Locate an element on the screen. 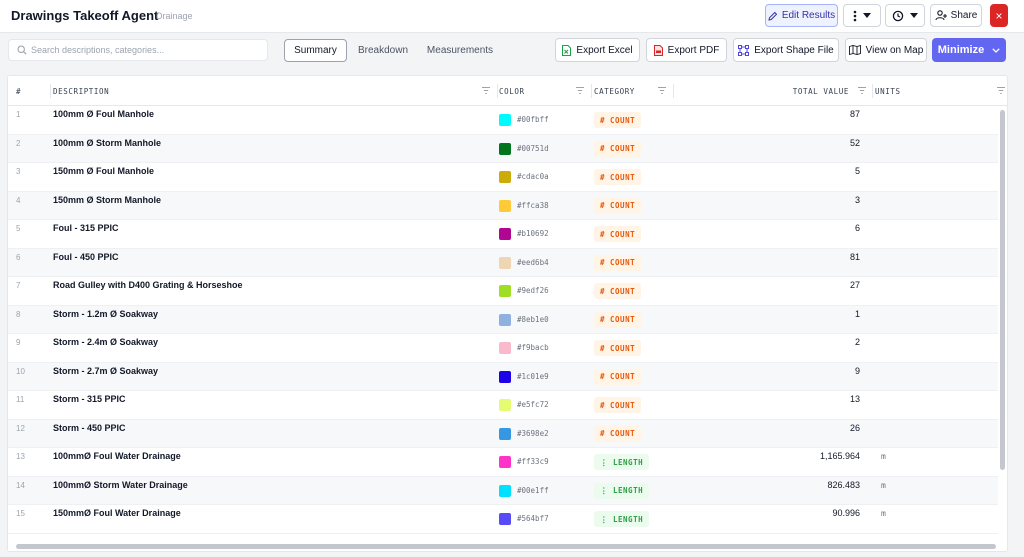 The image size is (1024, 557). export-pdf-button: Export PDF is located at coordinates (686, 50).